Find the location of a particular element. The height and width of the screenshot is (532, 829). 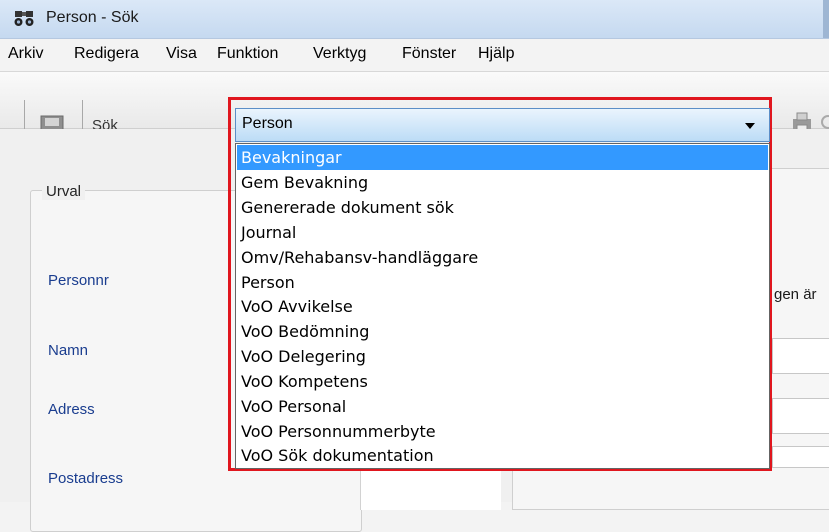

menu-redigera: Redigera is located at coordinates (106, 54).